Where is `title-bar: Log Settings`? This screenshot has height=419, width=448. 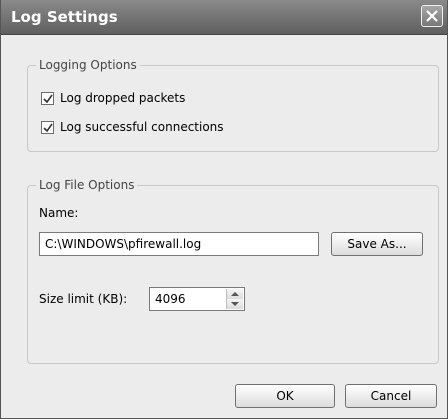
title-bar: Log Settings is located at coordinates (224, 17).